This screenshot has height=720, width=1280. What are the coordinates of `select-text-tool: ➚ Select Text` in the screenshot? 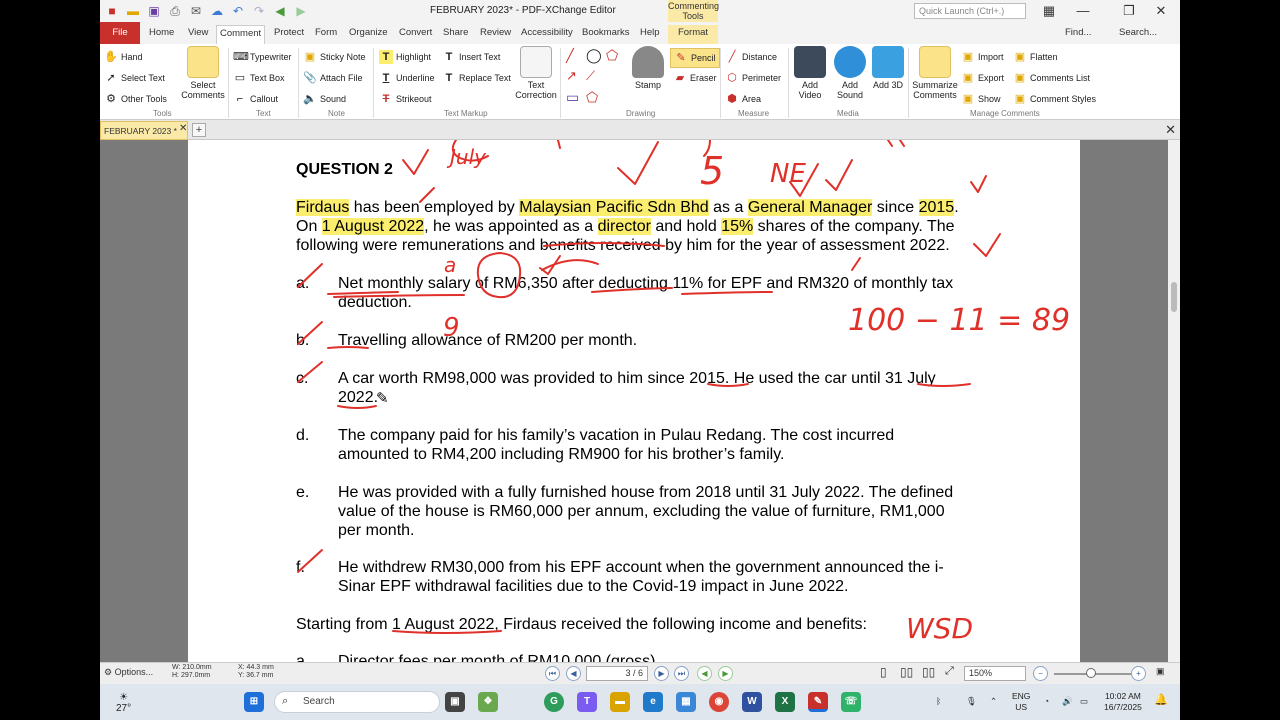 It's located at (134, 78).